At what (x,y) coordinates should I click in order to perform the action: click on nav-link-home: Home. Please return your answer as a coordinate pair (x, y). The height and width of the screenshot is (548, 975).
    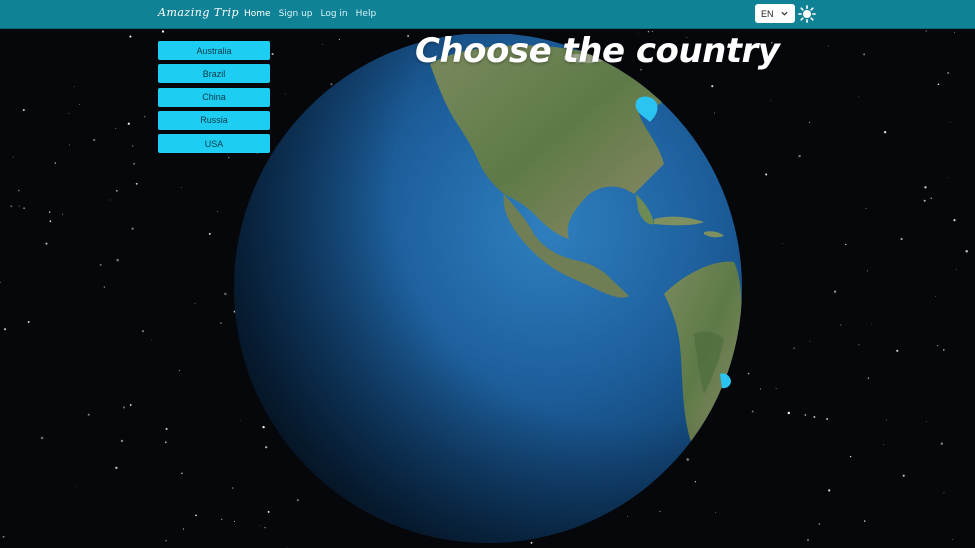
    Looking at the image, I should click on (257, 14).